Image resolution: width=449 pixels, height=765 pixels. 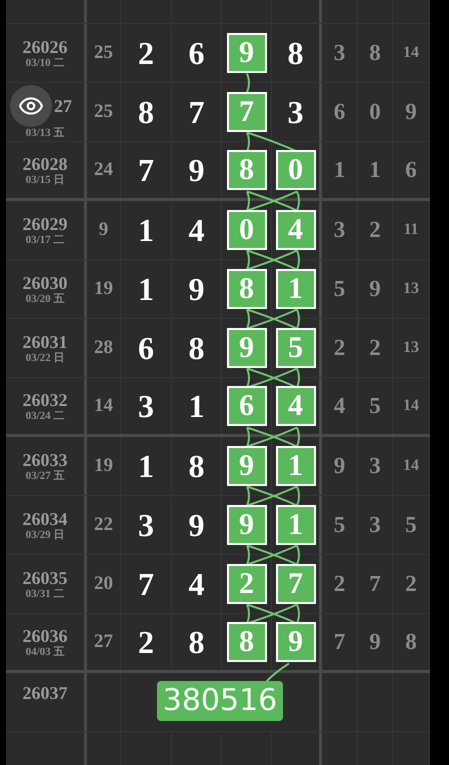 I want to click on prediction-badge: 380516, so click(x=220, y=701).